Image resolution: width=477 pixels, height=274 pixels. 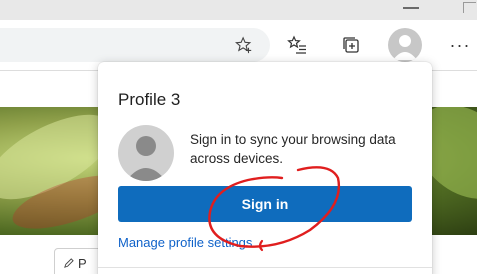 I want to click on page-chip-button: P, so click(x=79, y=261).